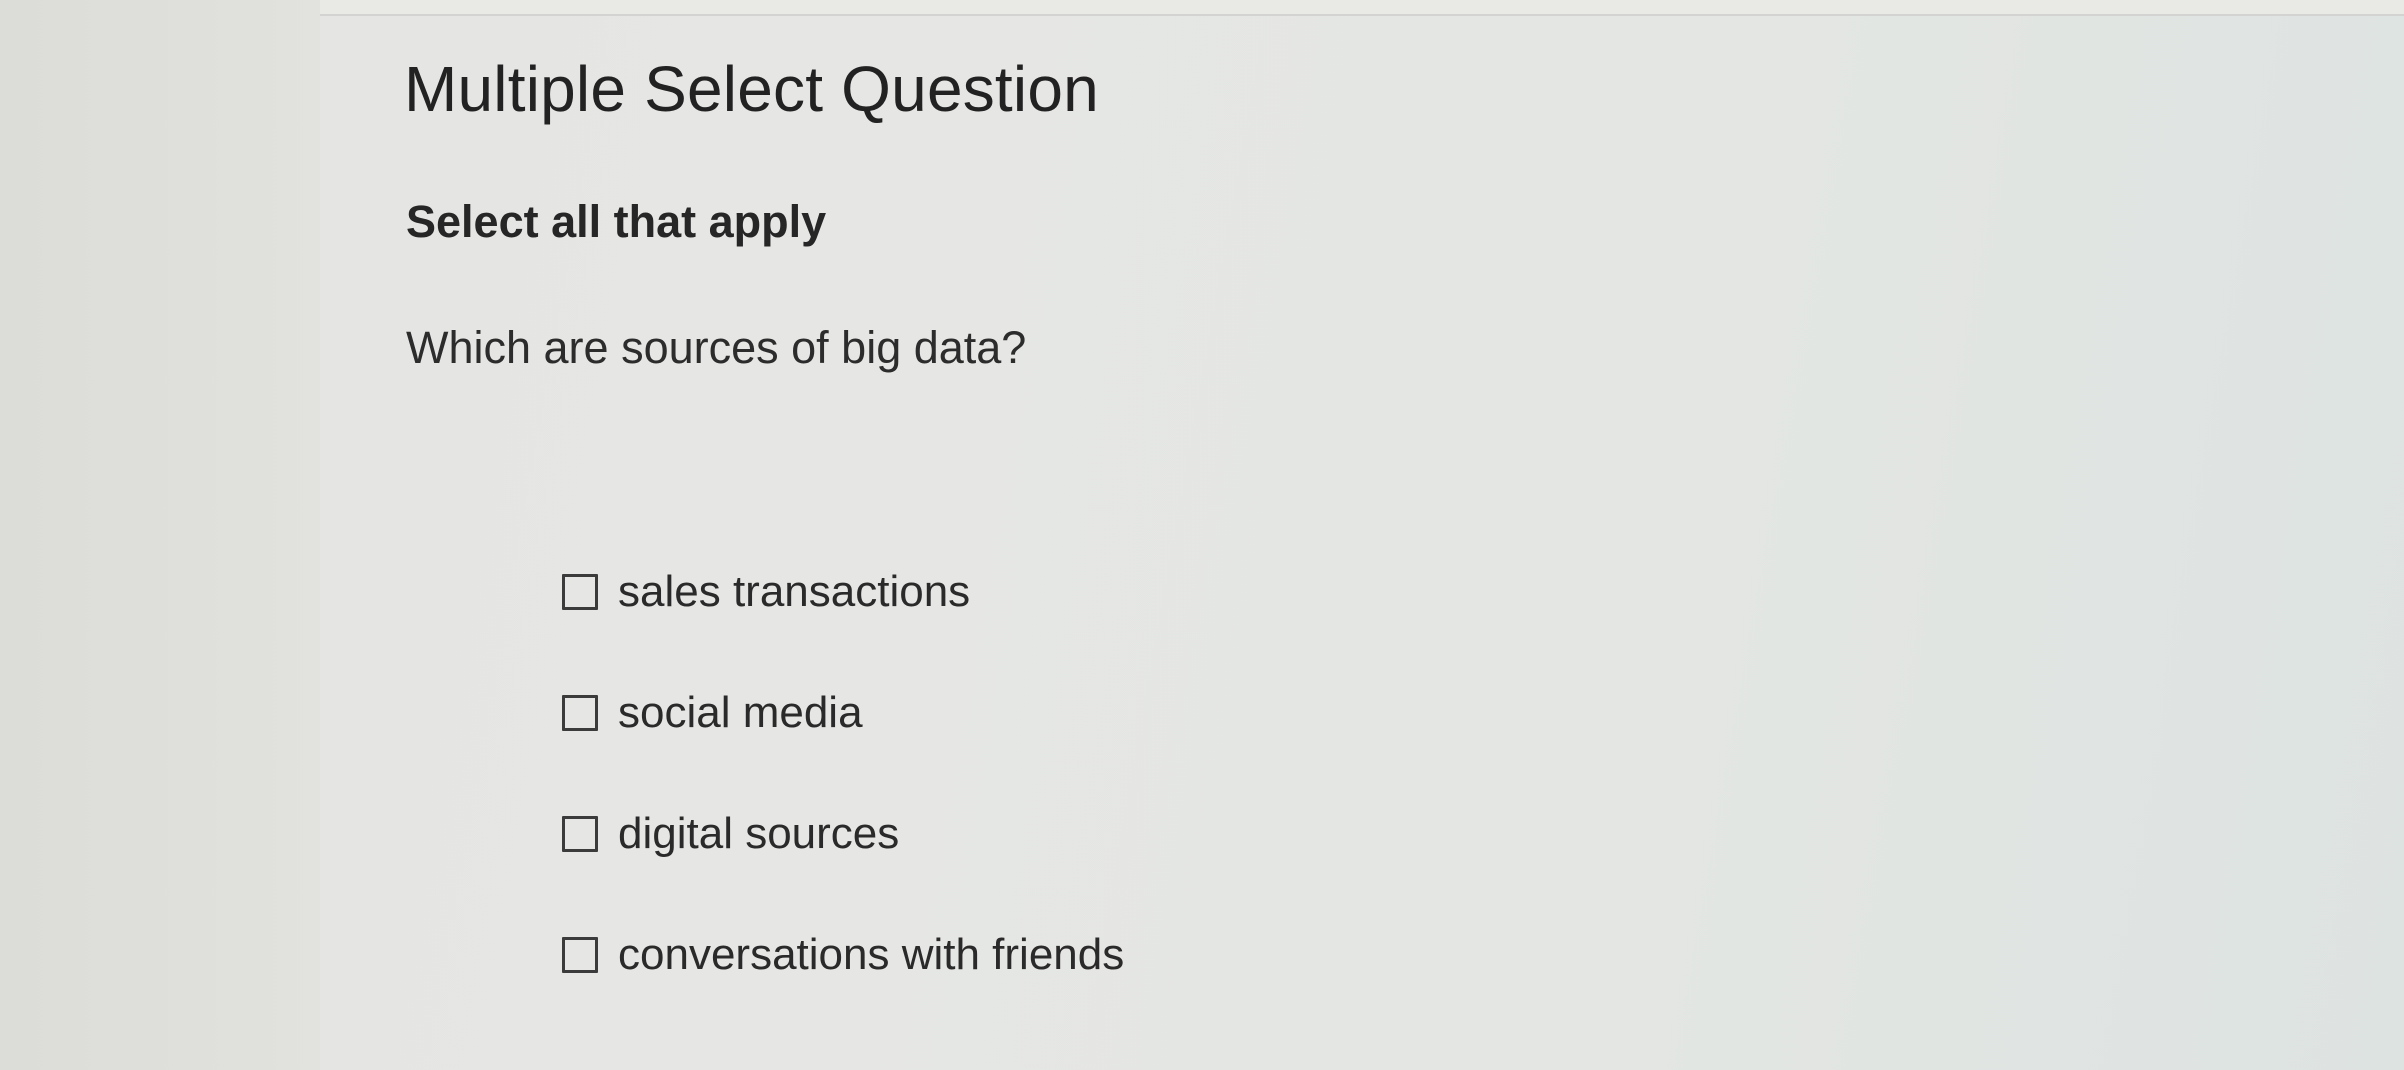  Describe the element at coordinates (740, 713) in the screenshot. I see `option-label: social media` at that location.